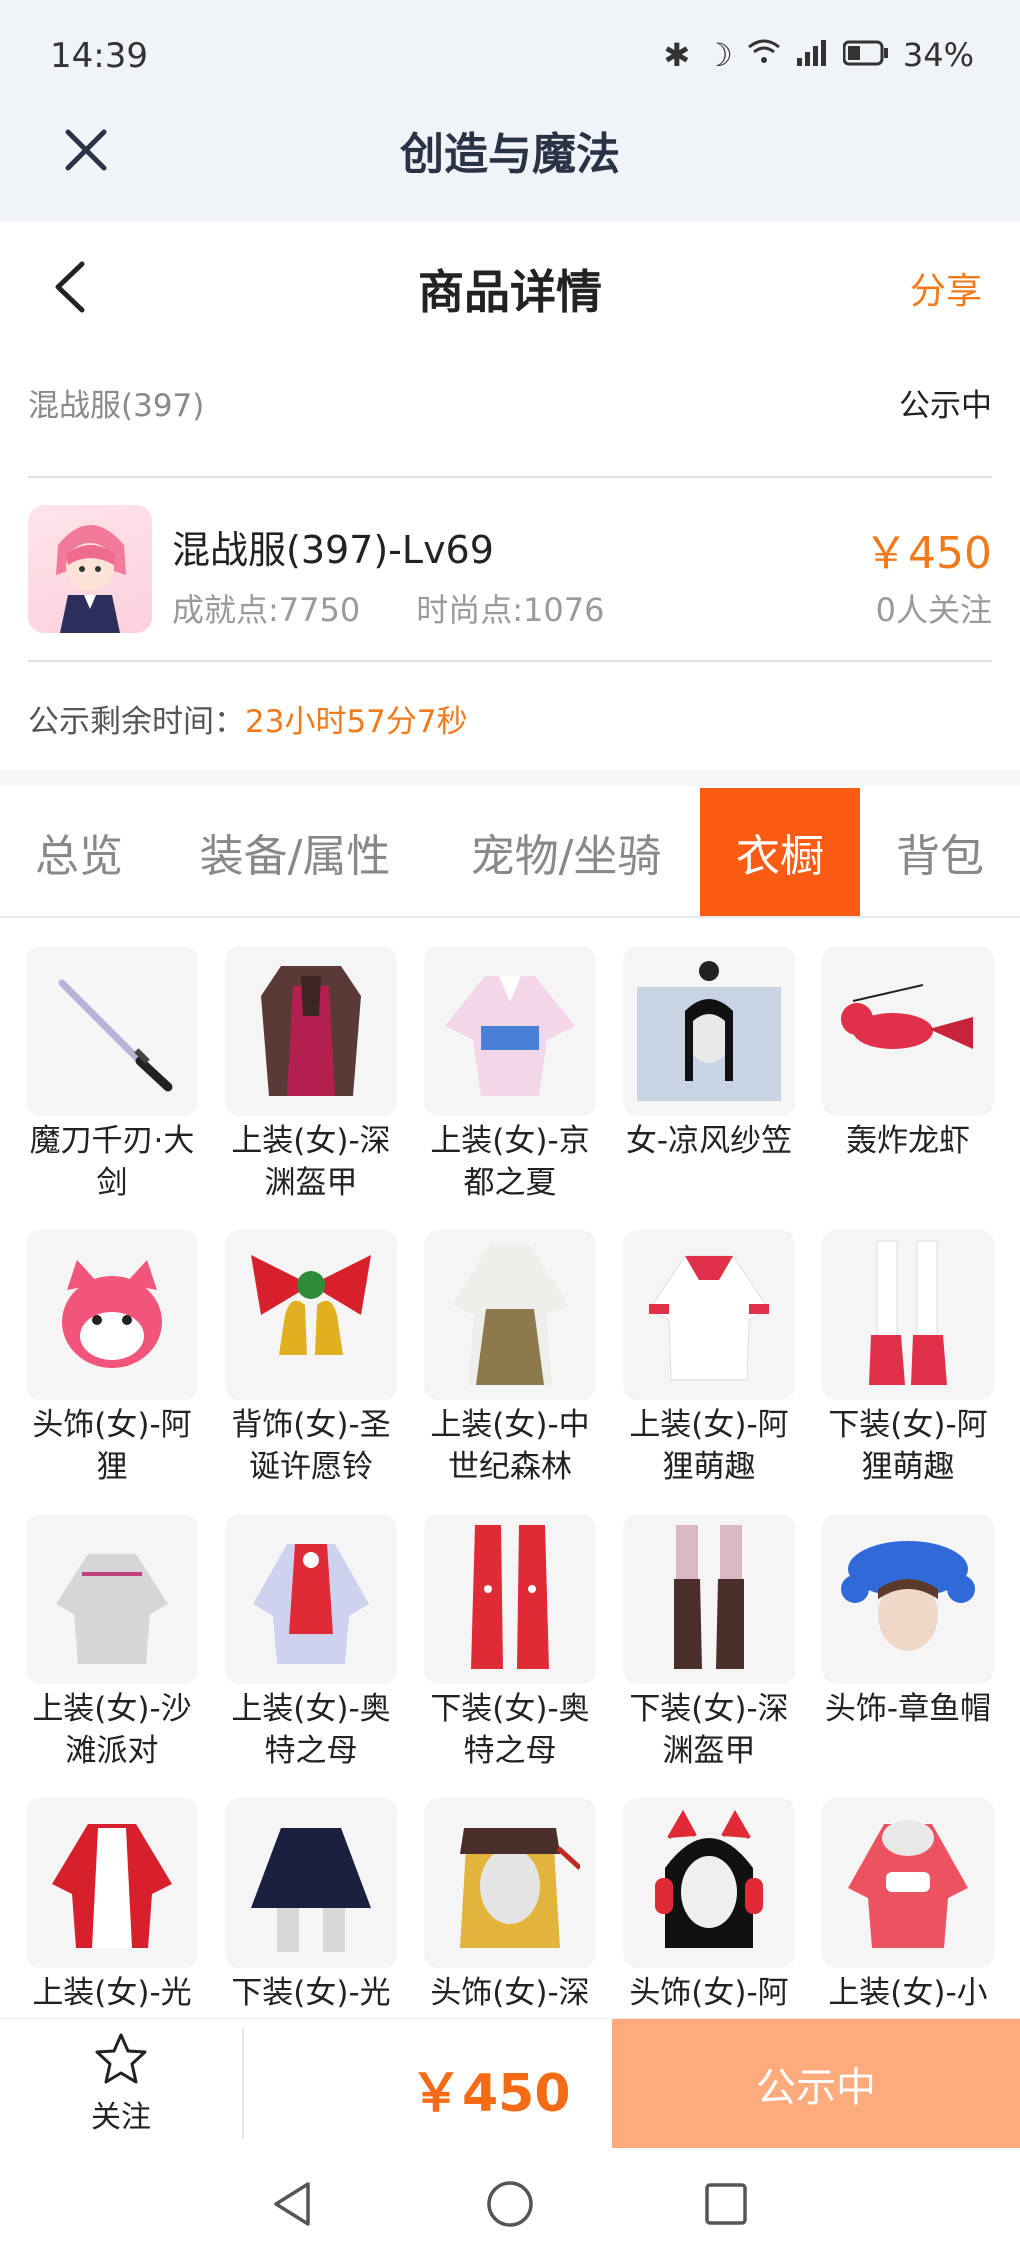 Image resolution: width=1020 pixels, height=2255 pixels. I want to click on wifi-icon, so click(764, 55).